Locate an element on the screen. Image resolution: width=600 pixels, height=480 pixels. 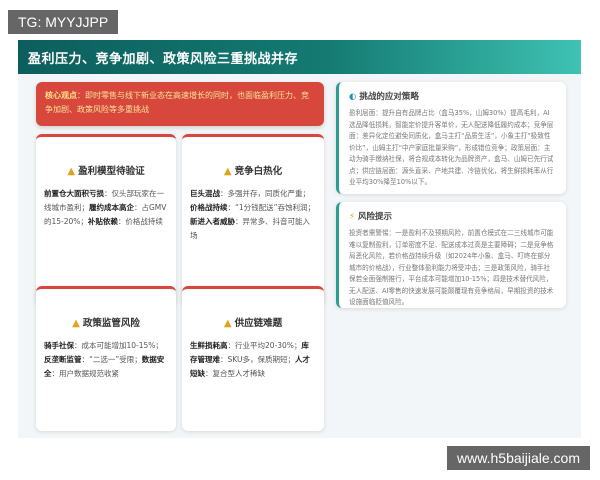
strategy-title: ◐ 挑战的应对策略 is located at coordinates (384, 97).